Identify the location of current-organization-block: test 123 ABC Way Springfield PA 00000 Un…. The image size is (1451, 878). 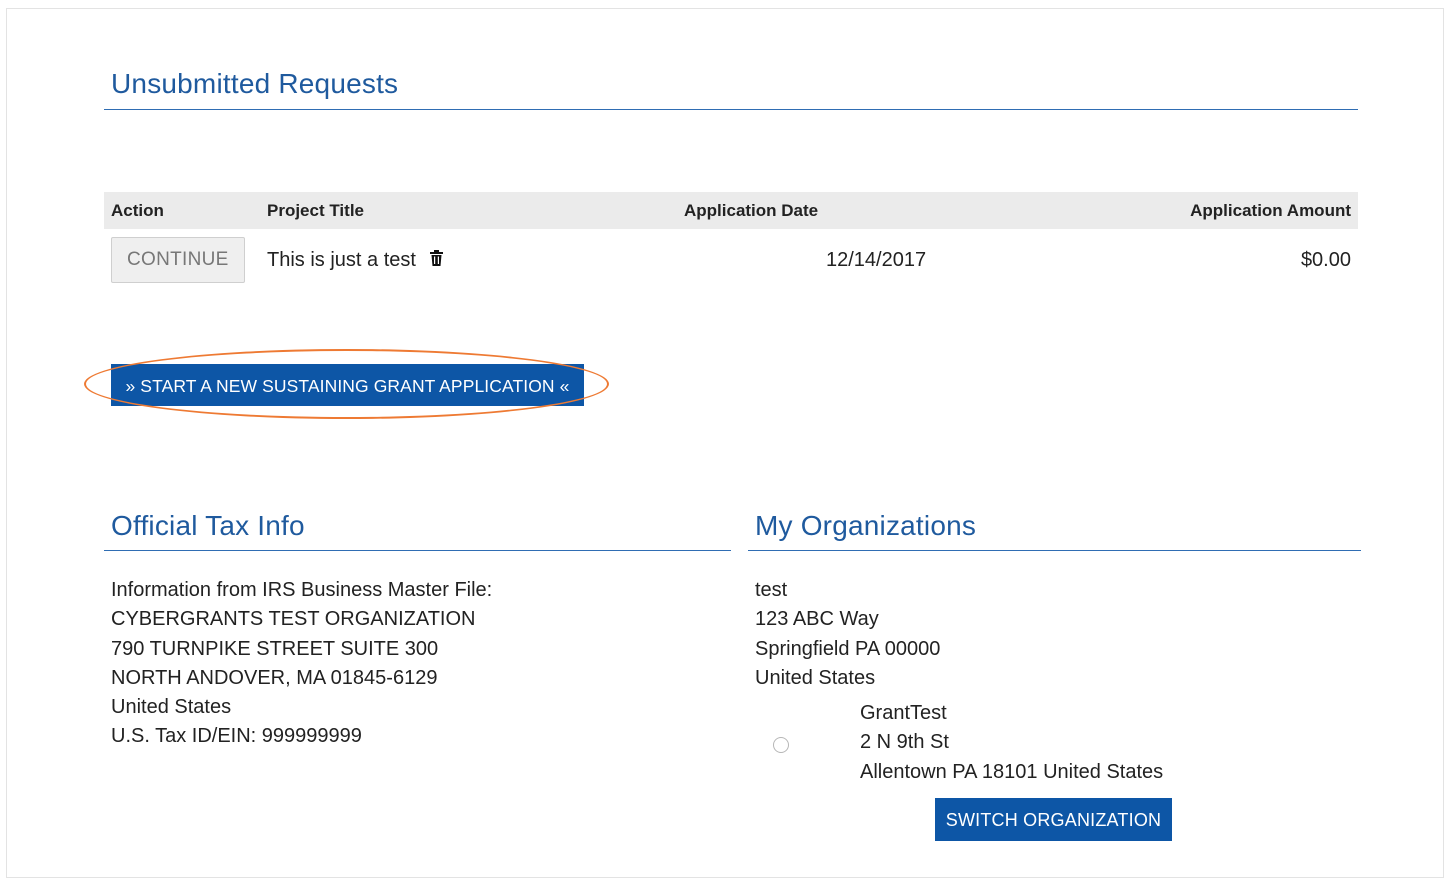
(847, 634).